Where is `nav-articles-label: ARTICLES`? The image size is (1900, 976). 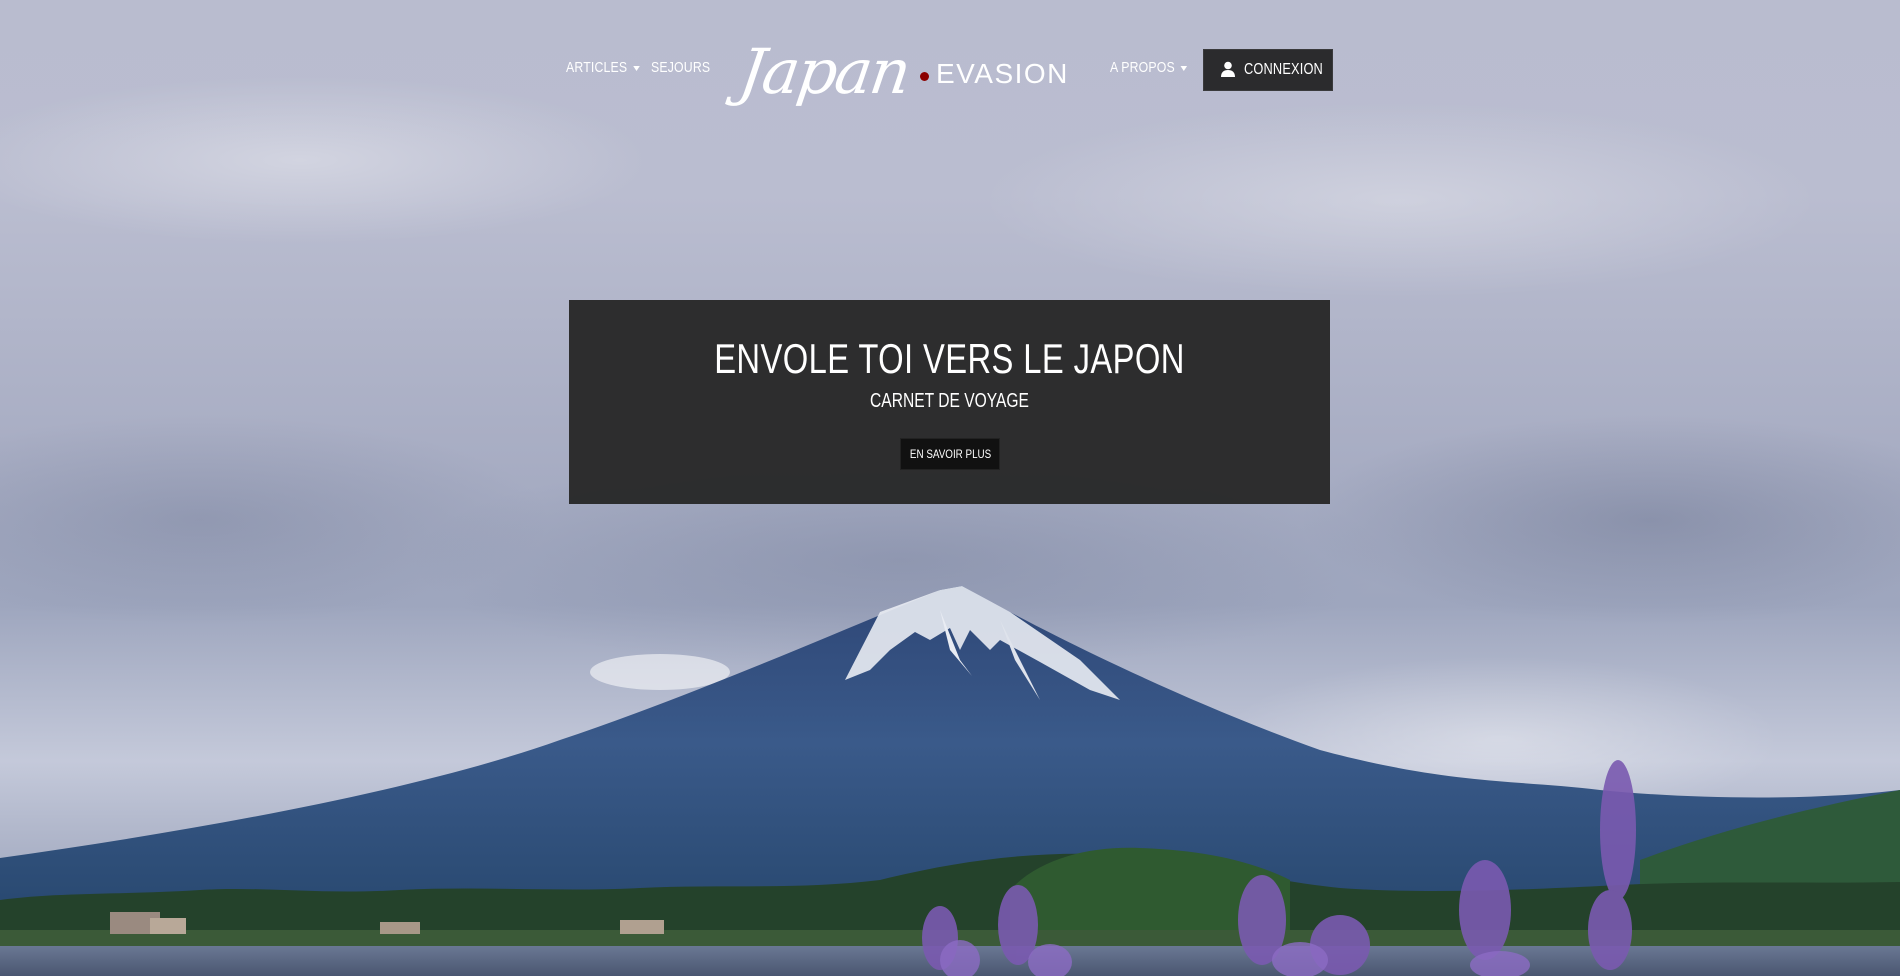 nav-articles-label: ARTICLES is located at coordinates (597, 67).